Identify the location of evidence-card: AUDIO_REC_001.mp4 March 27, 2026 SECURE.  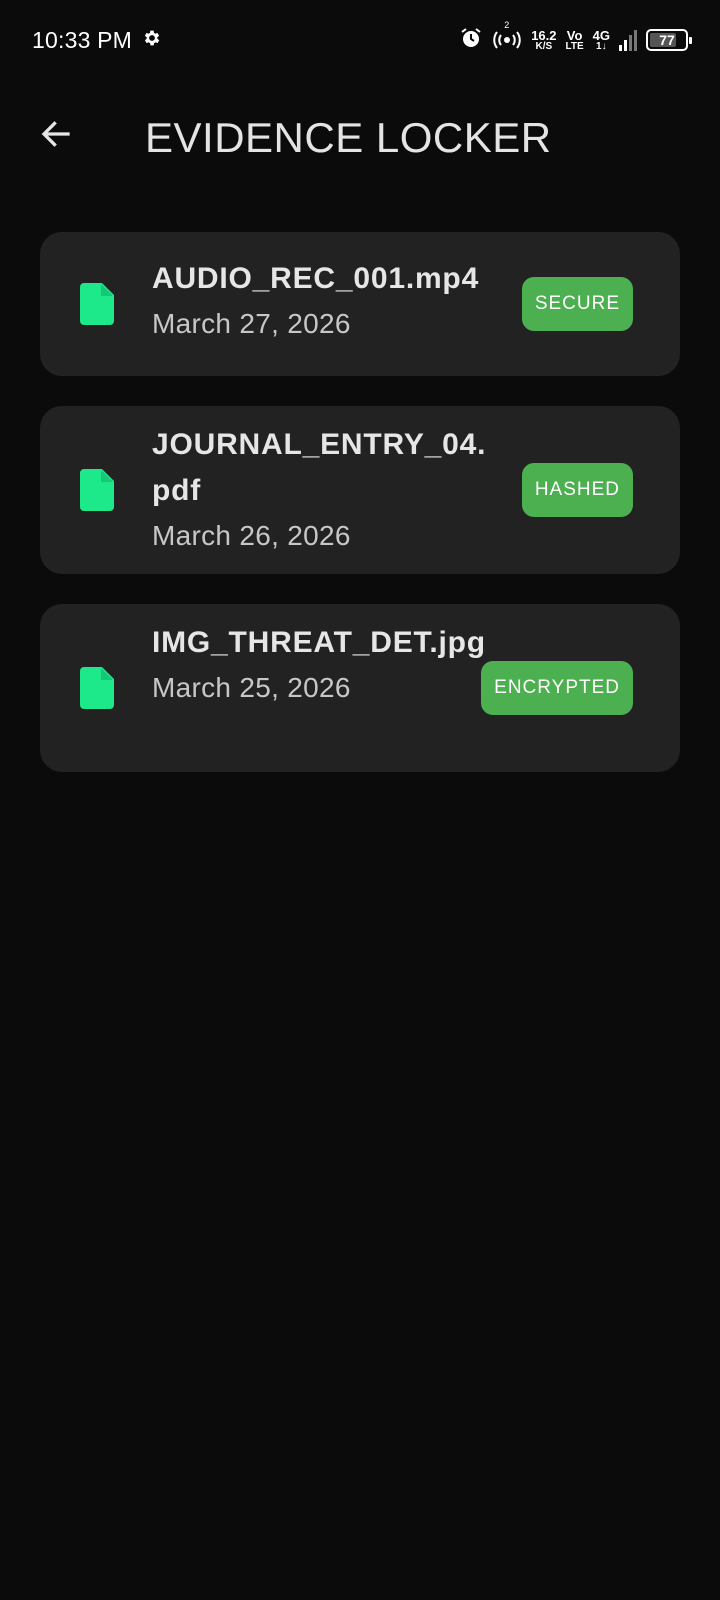
(360, 304).